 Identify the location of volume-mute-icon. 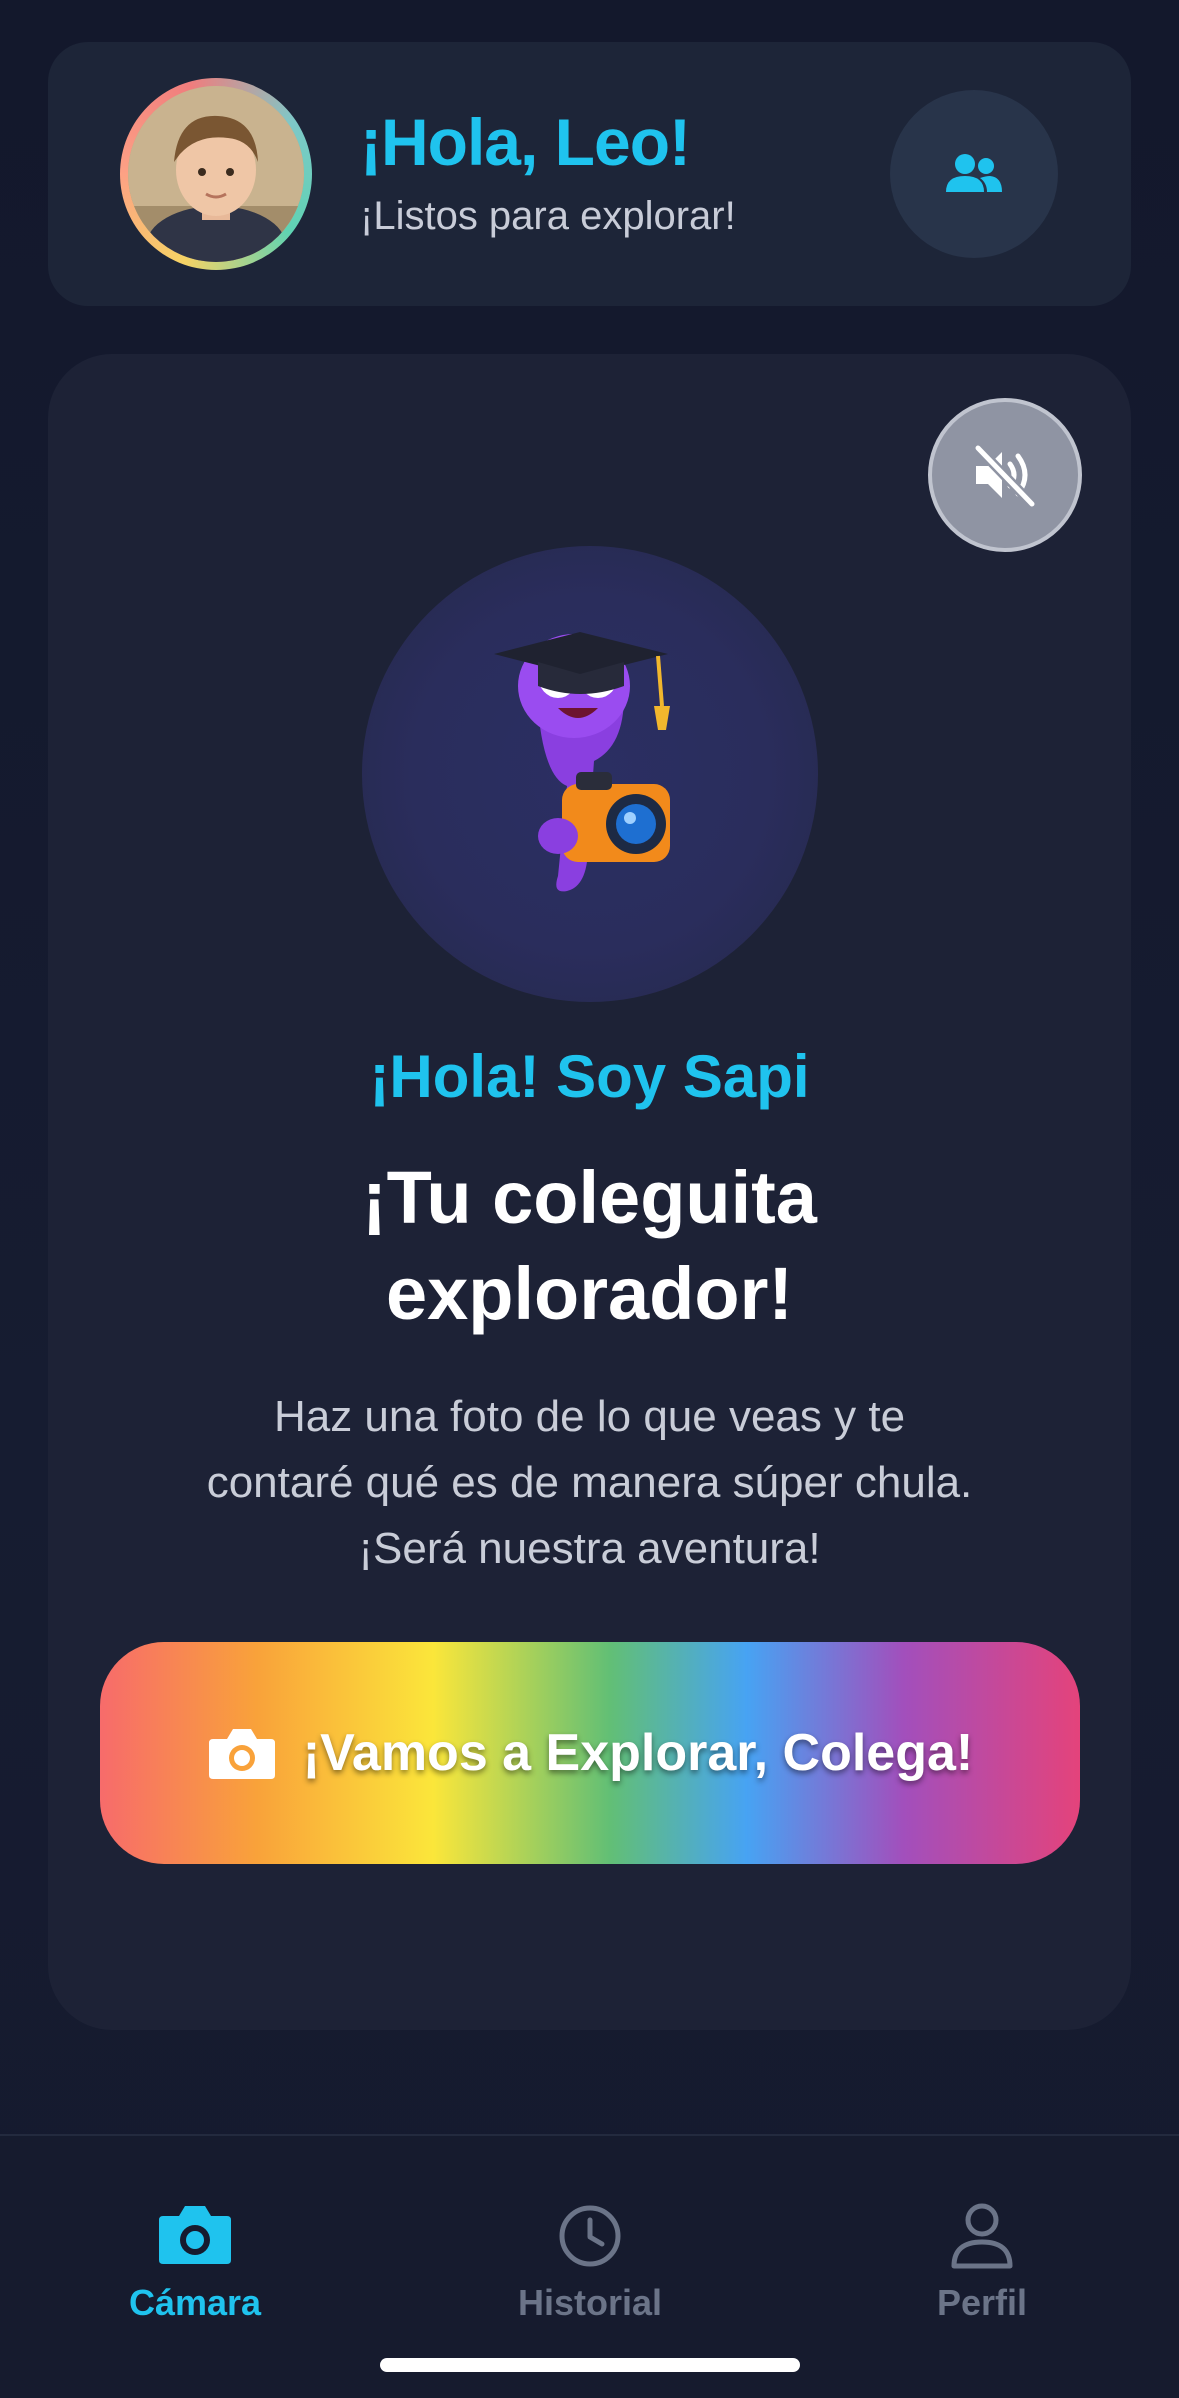
(1005, 475).